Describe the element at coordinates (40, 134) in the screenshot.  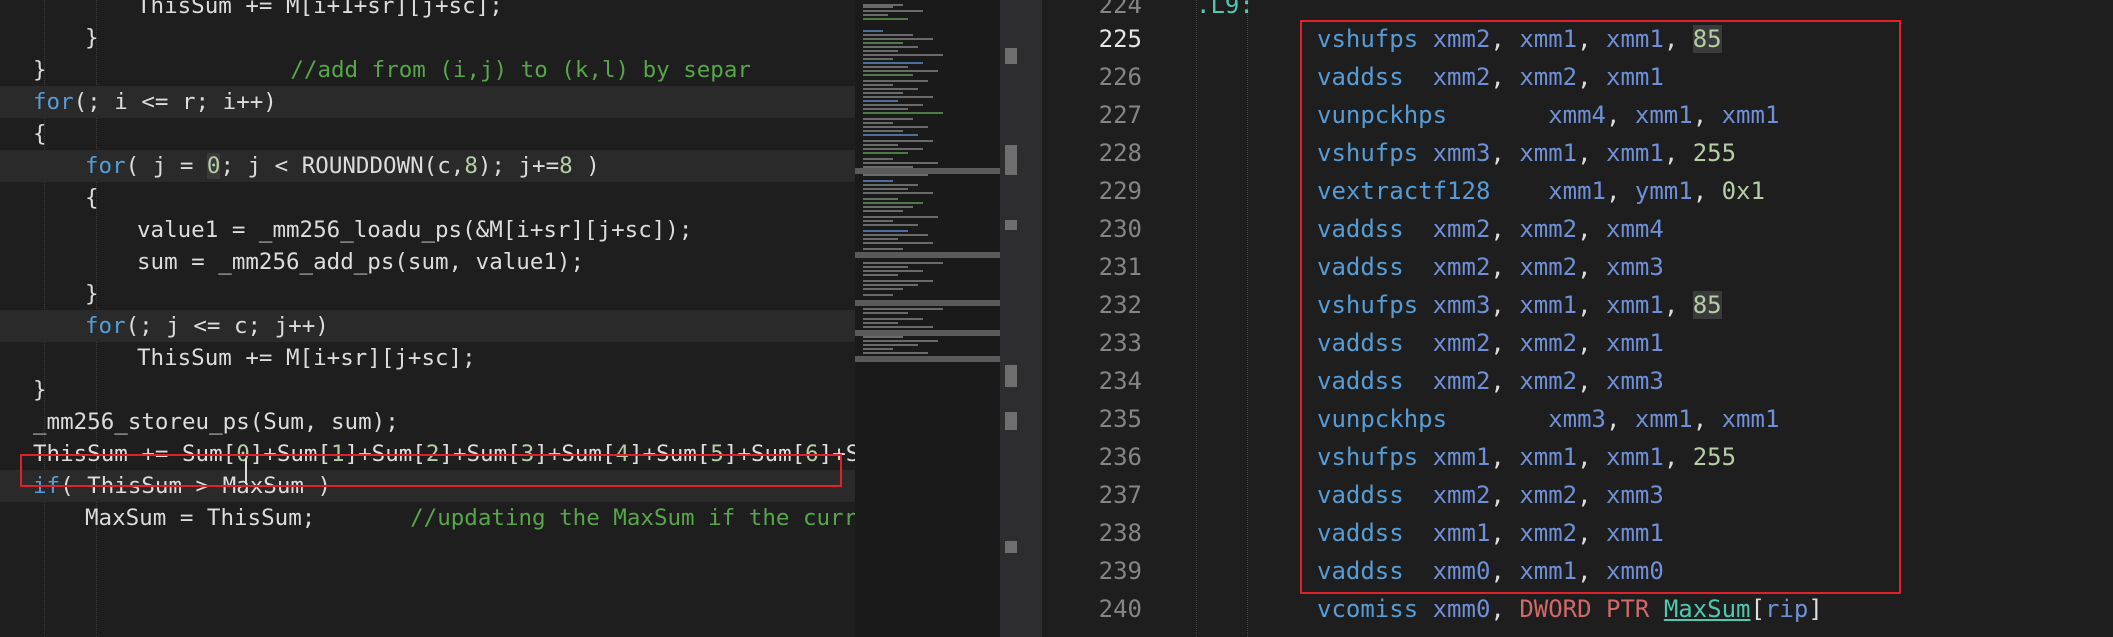
I see `code-token: {` at that location.